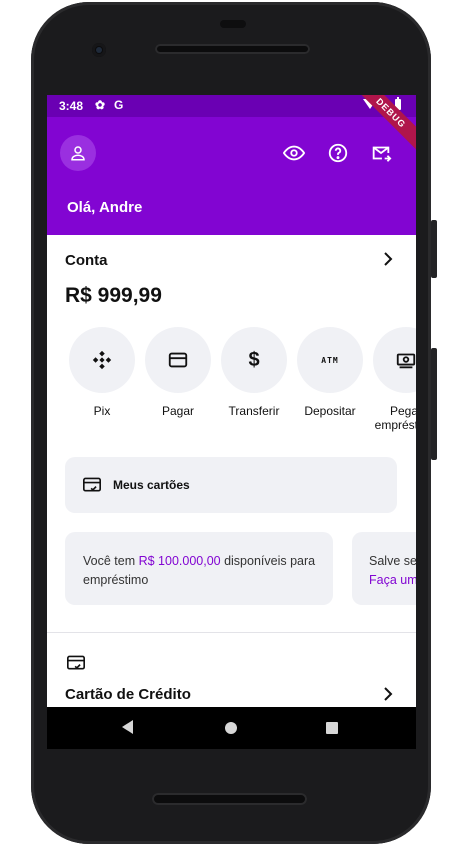 The image size is (467, 864). What do you see at coordinates (394, 360) in the screenshot?
I see `action-emprestimo-circle` at bounding box center [394, 360].